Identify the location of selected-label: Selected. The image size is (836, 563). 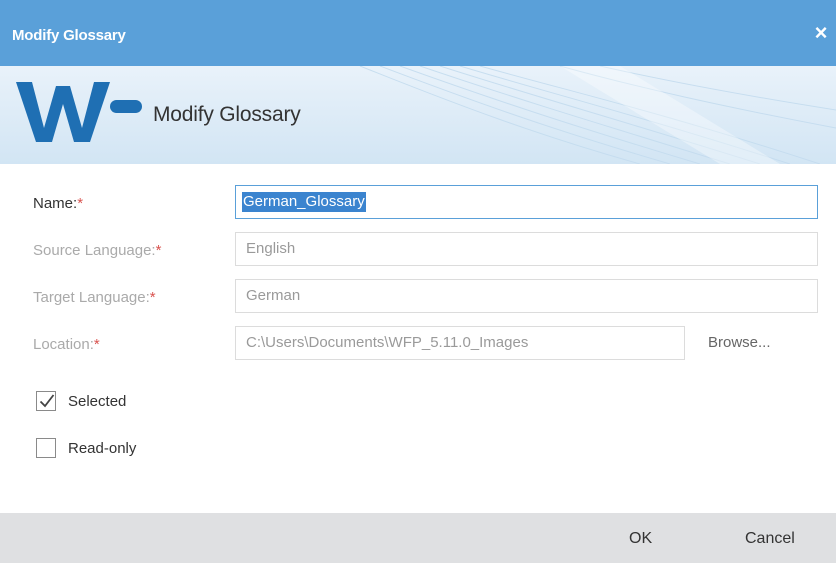
(97, 401).